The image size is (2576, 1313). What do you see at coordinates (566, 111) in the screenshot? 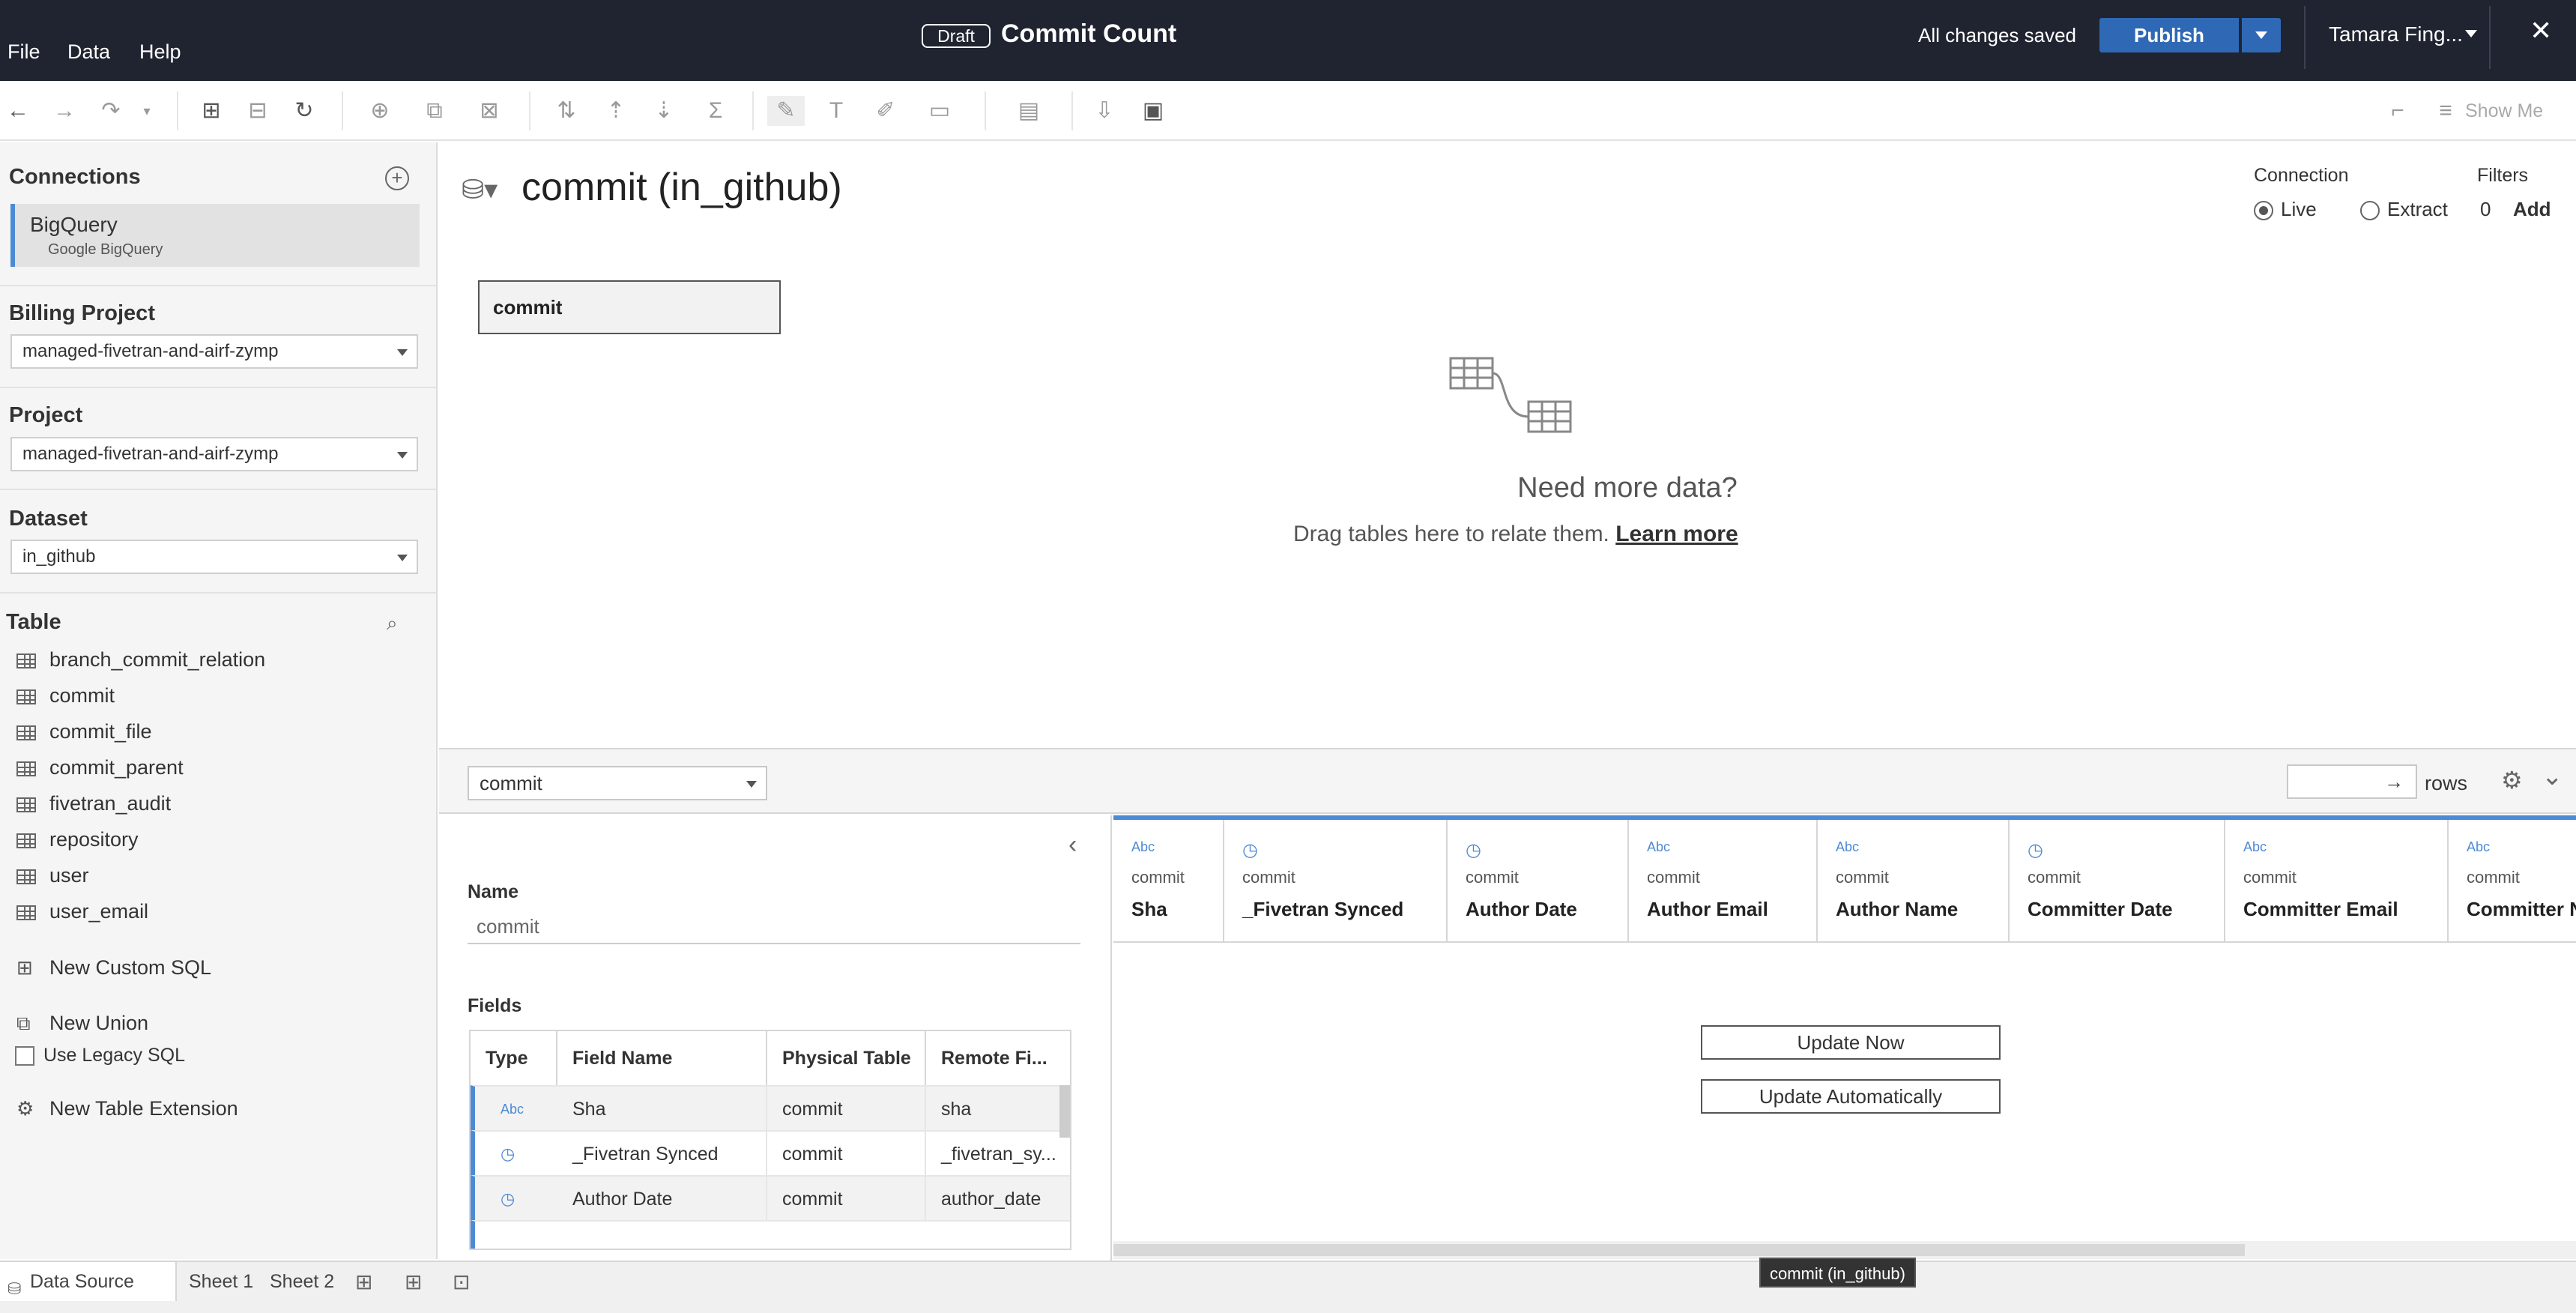
I see `swap-icon: ⇅` at bounding box center [566, 111].